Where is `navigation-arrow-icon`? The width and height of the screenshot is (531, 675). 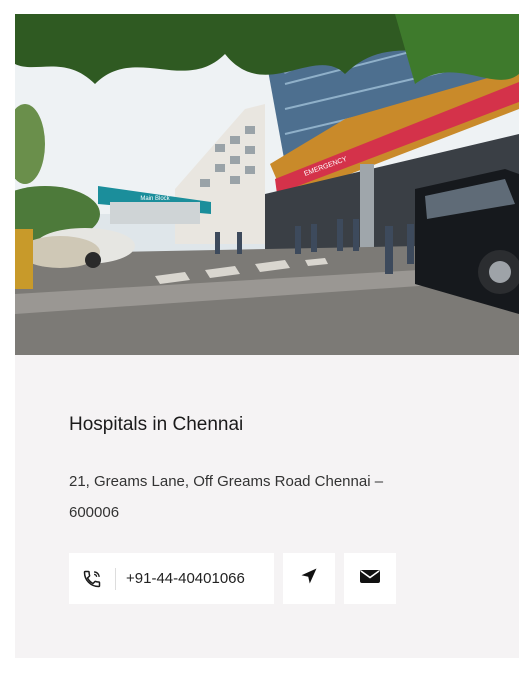
navigation-arrow-icon is located at coordinates (309, 578).